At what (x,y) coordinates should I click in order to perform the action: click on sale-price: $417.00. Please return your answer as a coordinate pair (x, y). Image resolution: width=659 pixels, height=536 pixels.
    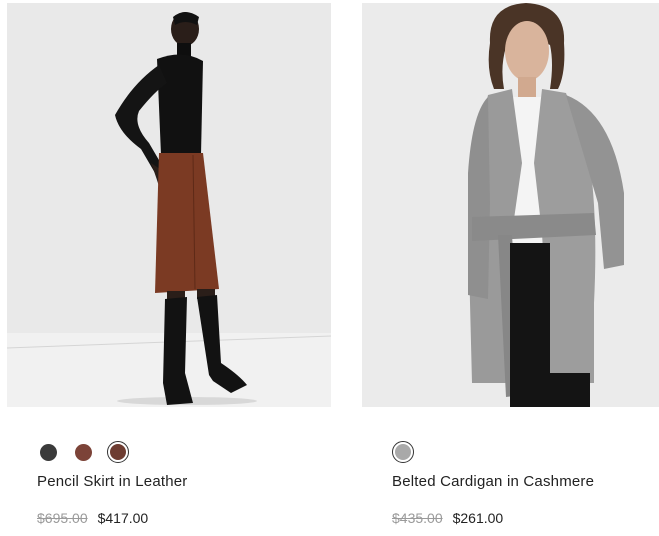
    Looking at the image, I should click on (123, 518).